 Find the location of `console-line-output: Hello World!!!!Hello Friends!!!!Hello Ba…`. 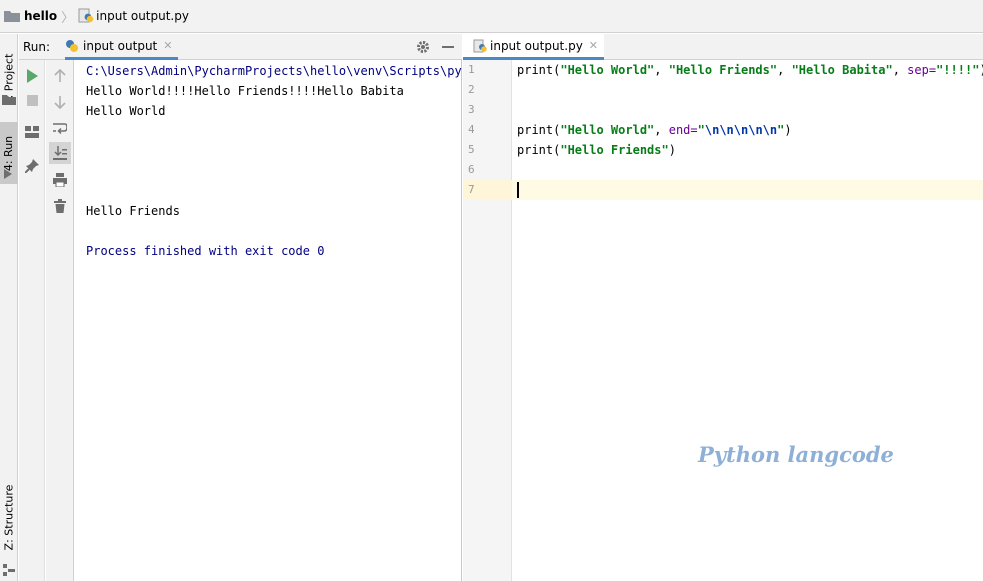

console-line-output: Hello World!!!!Hello Friends!!!!Hello Ba… is located at coordinates (245, 91).